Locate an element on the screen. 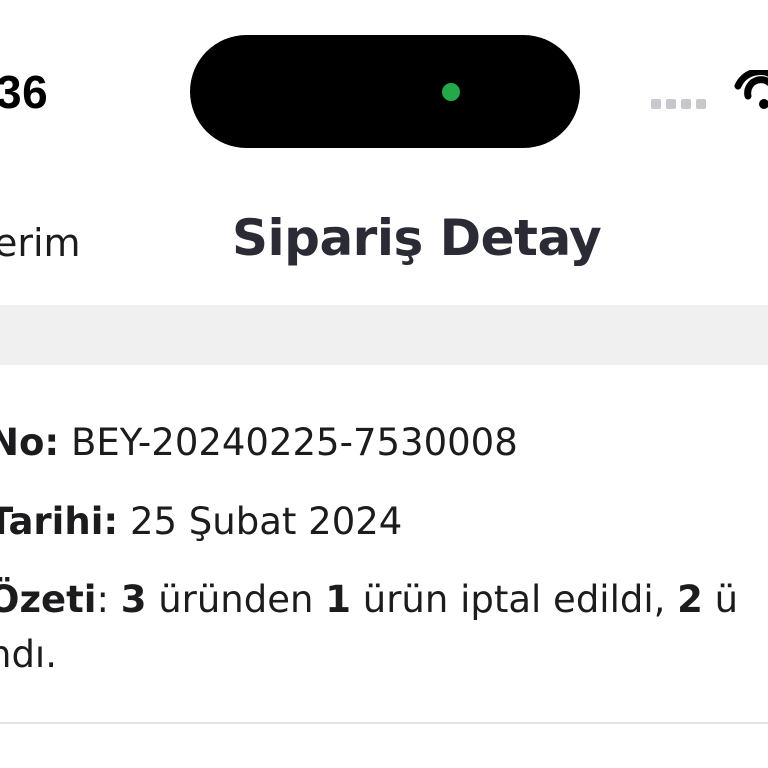  section-divider is located at coordinates (384, 723).